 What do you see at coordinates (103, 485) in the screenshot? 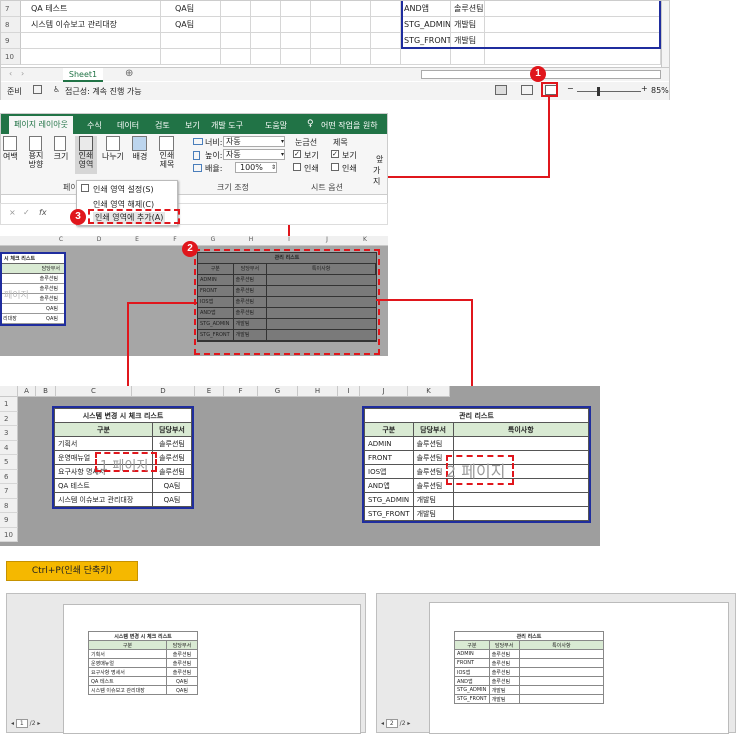
I see `cell-category: QA 테스트` at bounding box center [103, 485].